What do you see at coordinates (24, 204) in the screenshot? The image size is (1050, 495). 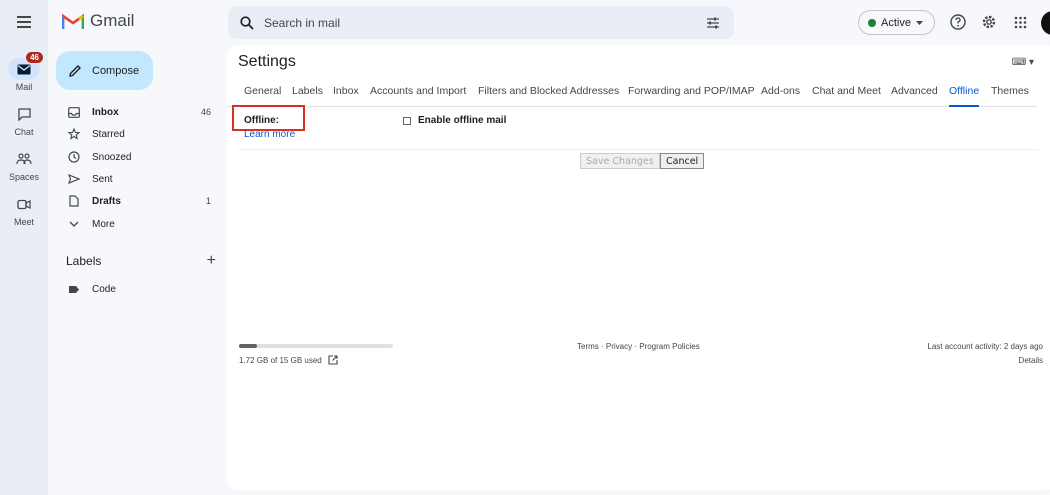 I see `video-camera-icon` at bounding box center [24, 204].